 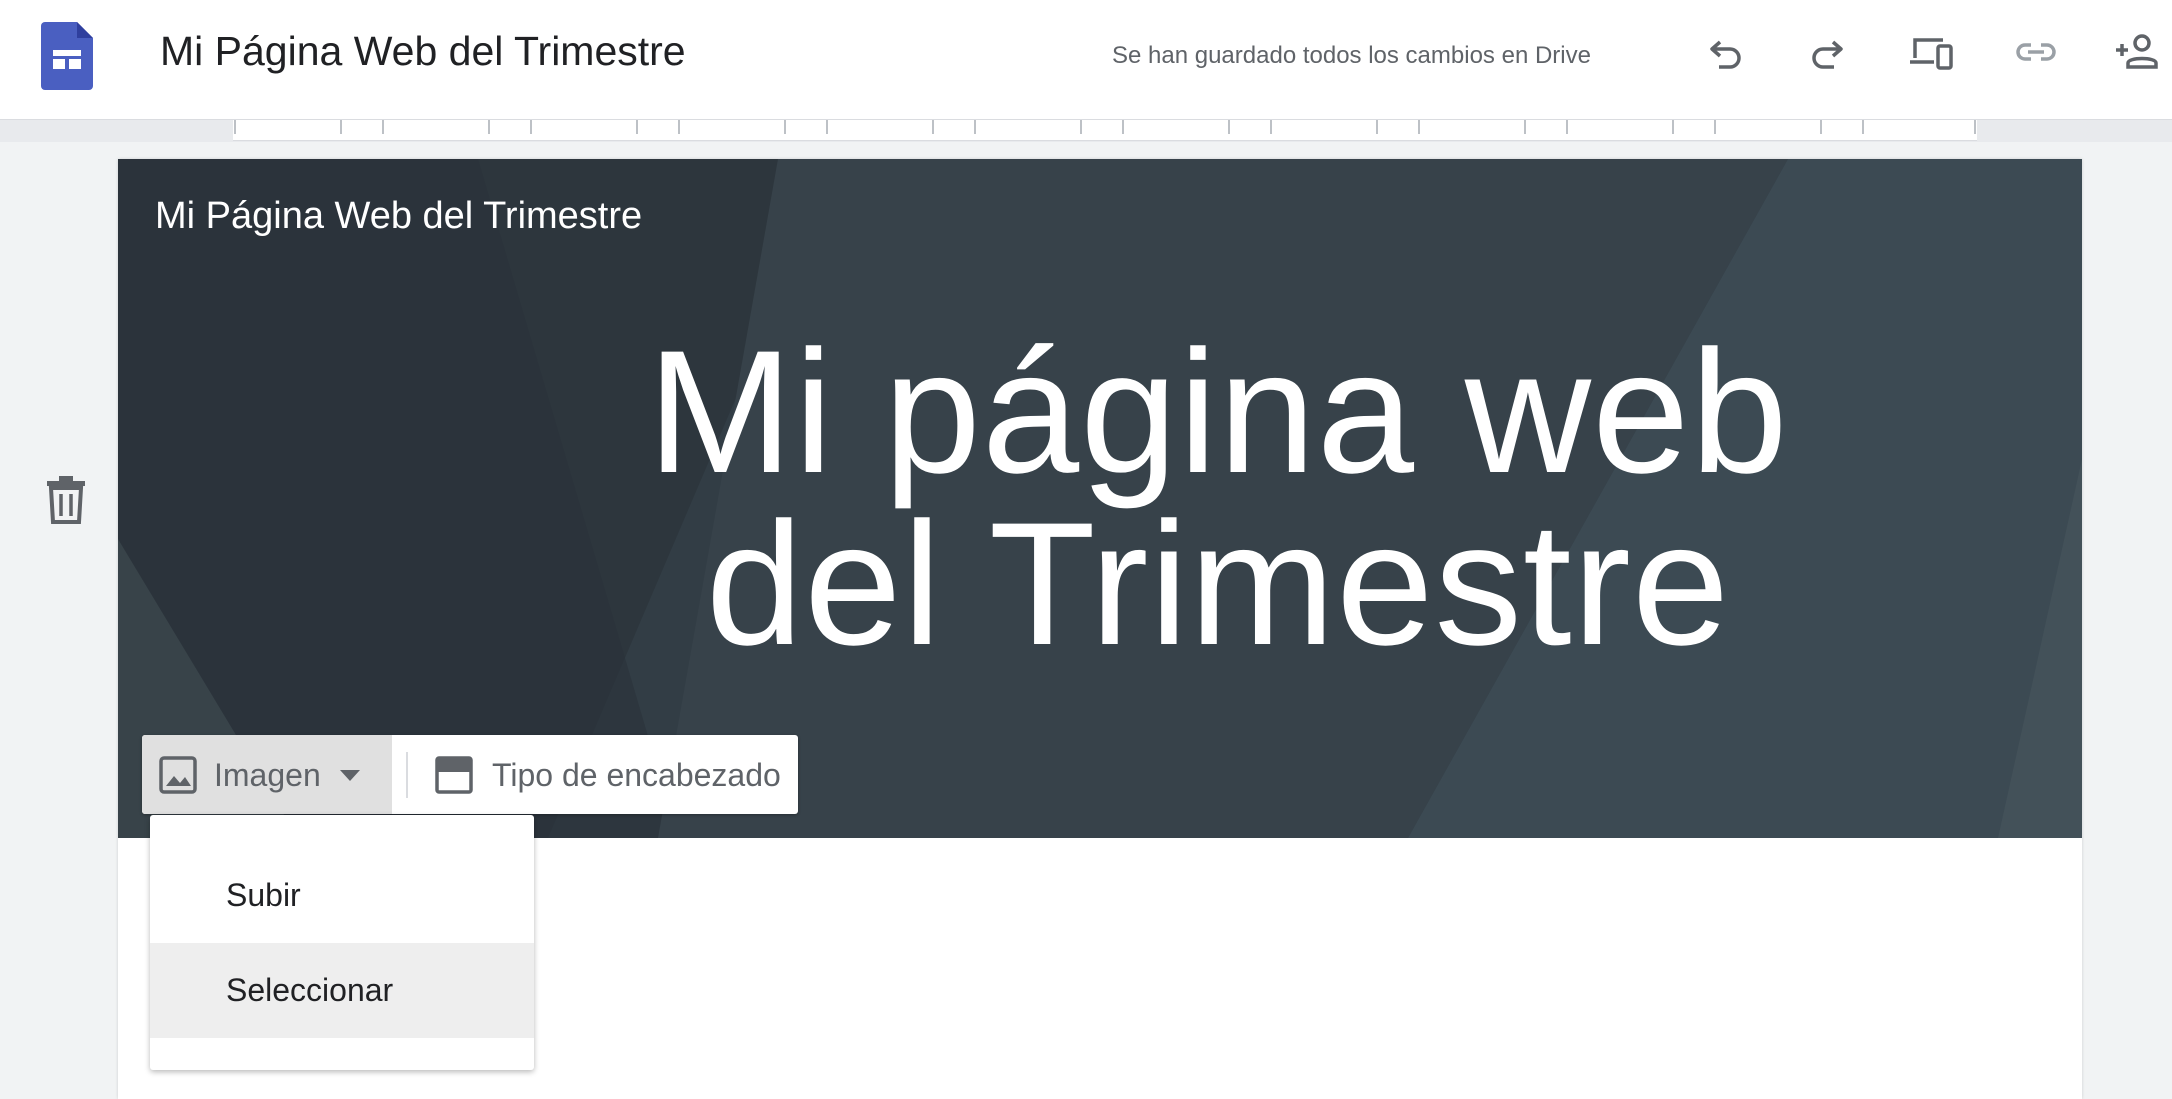 What do you see at coordinates (398, 216) in the screenshot?
I see `site-name: Mi Página Web del Trimestre` at bounding box center [398, 216].